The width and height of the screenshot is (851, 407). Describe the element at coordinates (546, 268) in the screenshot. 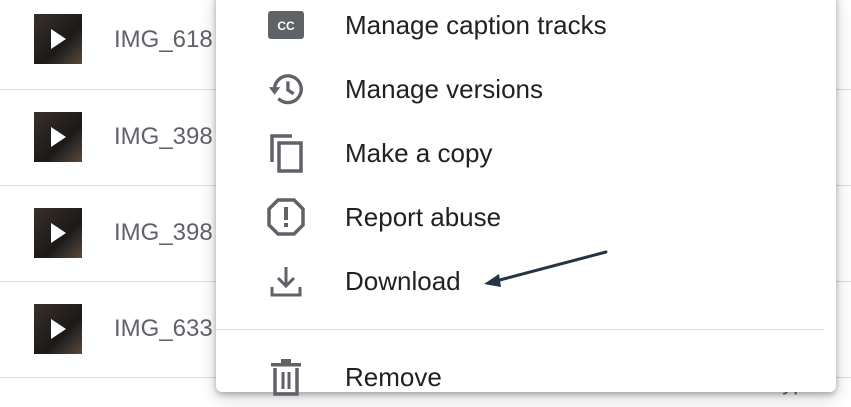

I see `annotation-arrow` at that location.